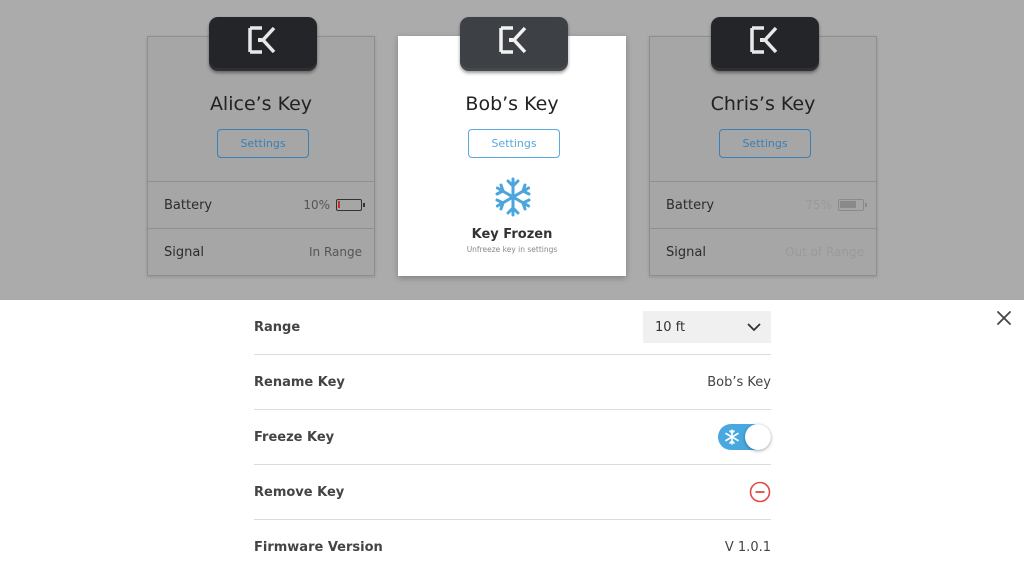 The width and height of the screenshot is (1024, 576). I want to click on freeze-row: Freeze Key, so click(512, 437).